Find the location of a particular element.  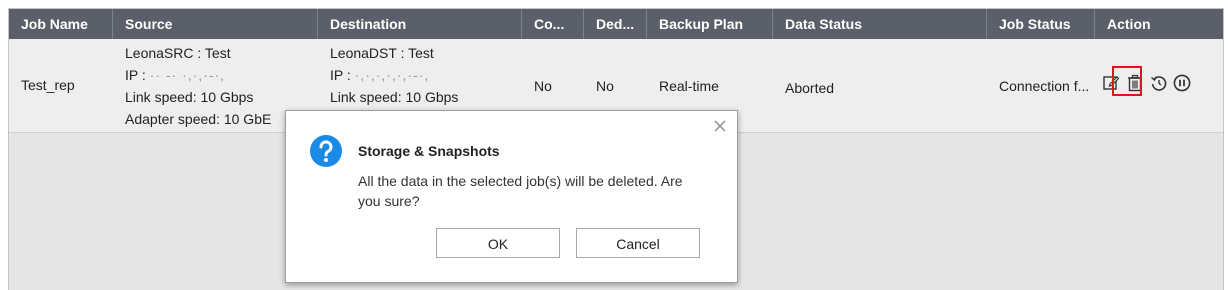

source-ip-label: IP : is located at coordinates (135, 75).